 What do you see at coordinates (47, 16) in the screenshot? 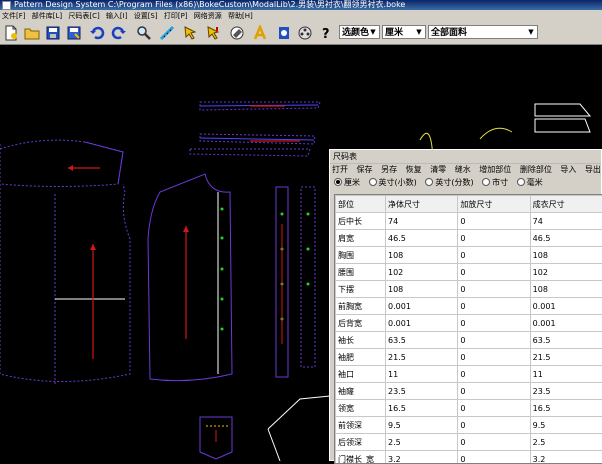
I see `menu-parts-library: 部件库[L]` at bounding box center [47, 16].